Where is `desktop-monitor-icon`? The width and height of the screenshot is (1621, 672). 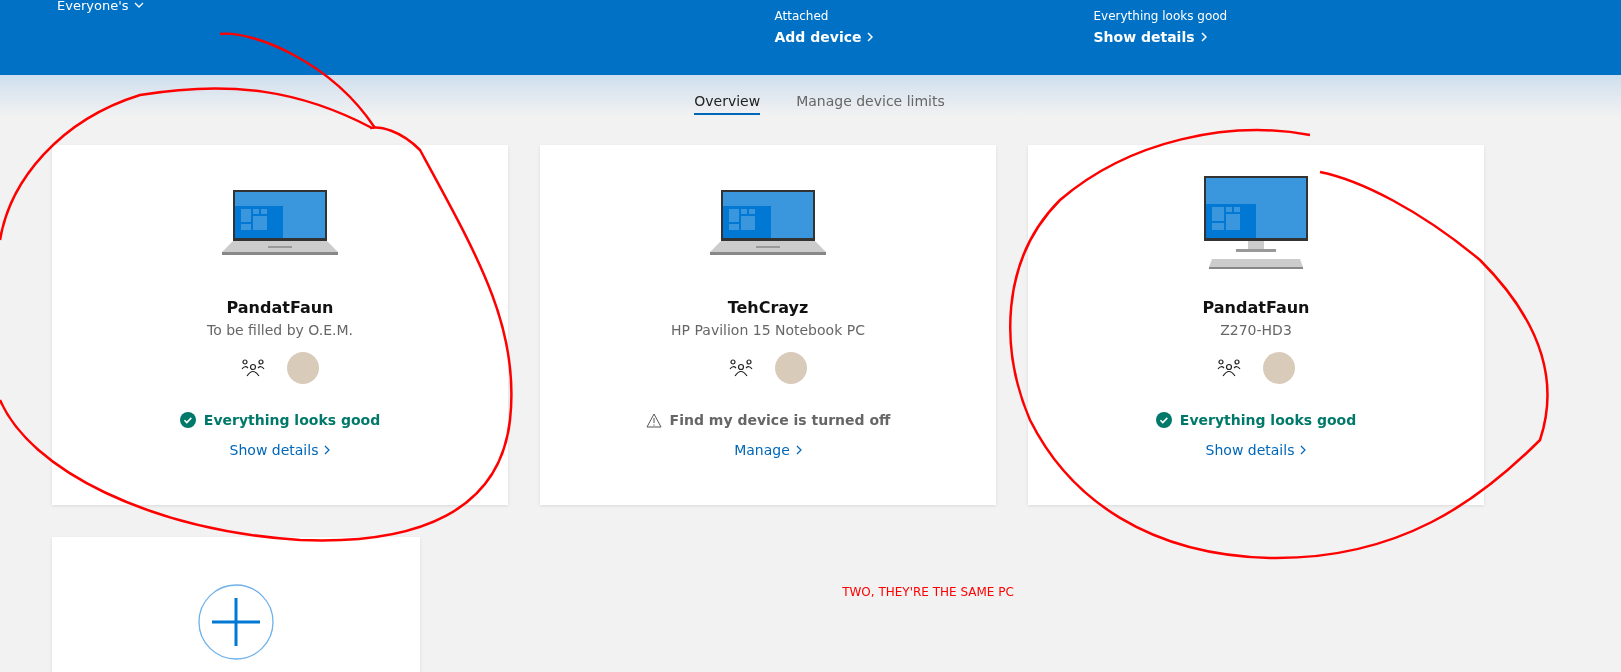 desktop-monitor-icon is located at coordinates (1256, 223).